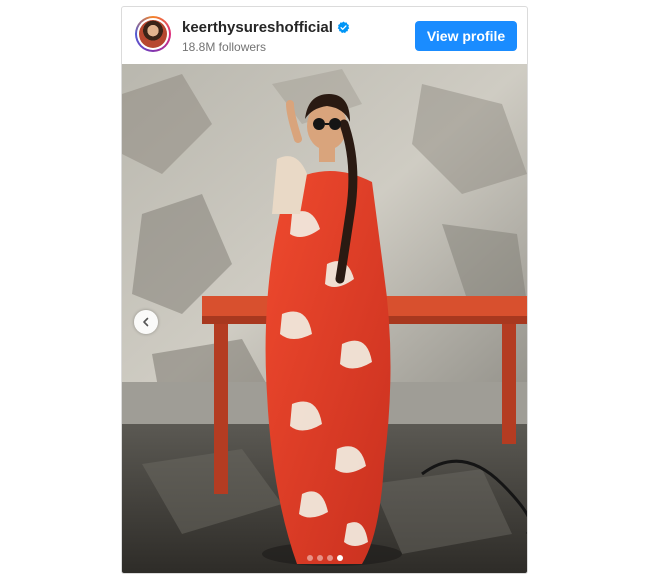 The image size is (650, 575). What do you see at coordinates (324, 558) in the screenshot?
I see `carousel-indicator` at bounding box center [324, 558].